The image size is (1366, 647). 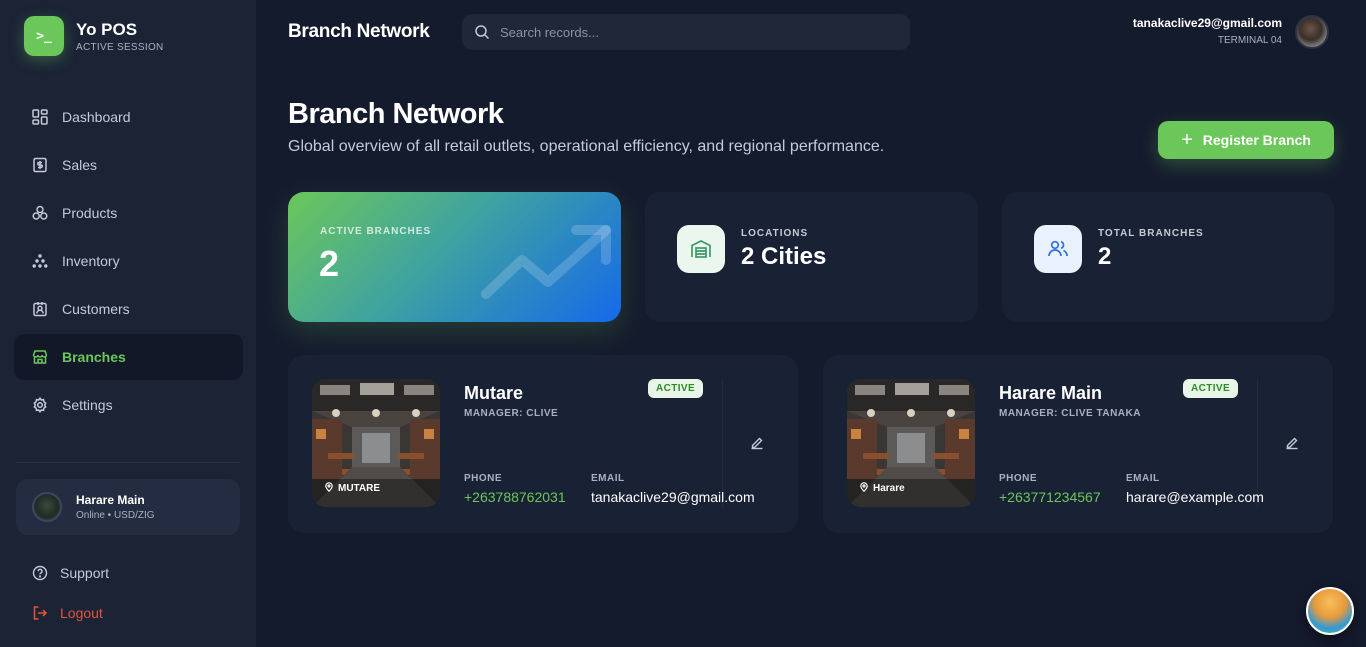 I want to click on brand-name: Yo POS, so click(x=107, y=29).